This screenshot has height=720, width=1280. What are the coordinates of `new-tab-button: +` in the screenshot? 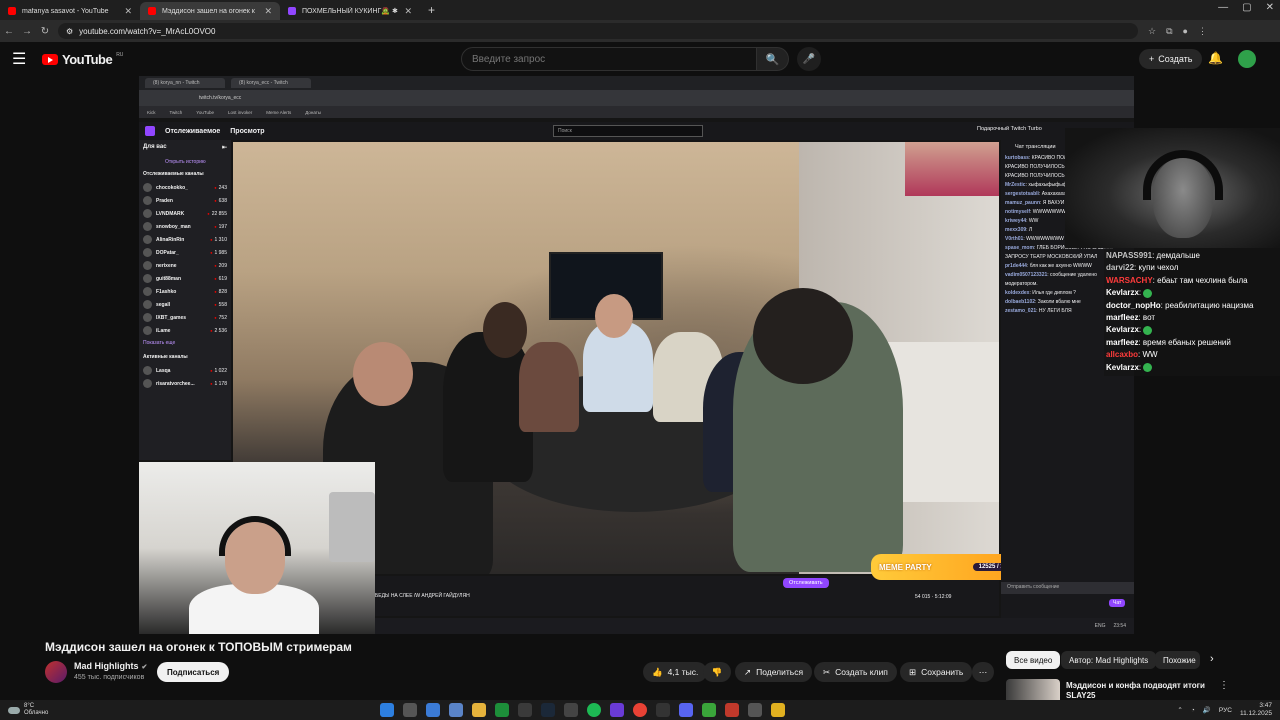 It's located at (431, 10).